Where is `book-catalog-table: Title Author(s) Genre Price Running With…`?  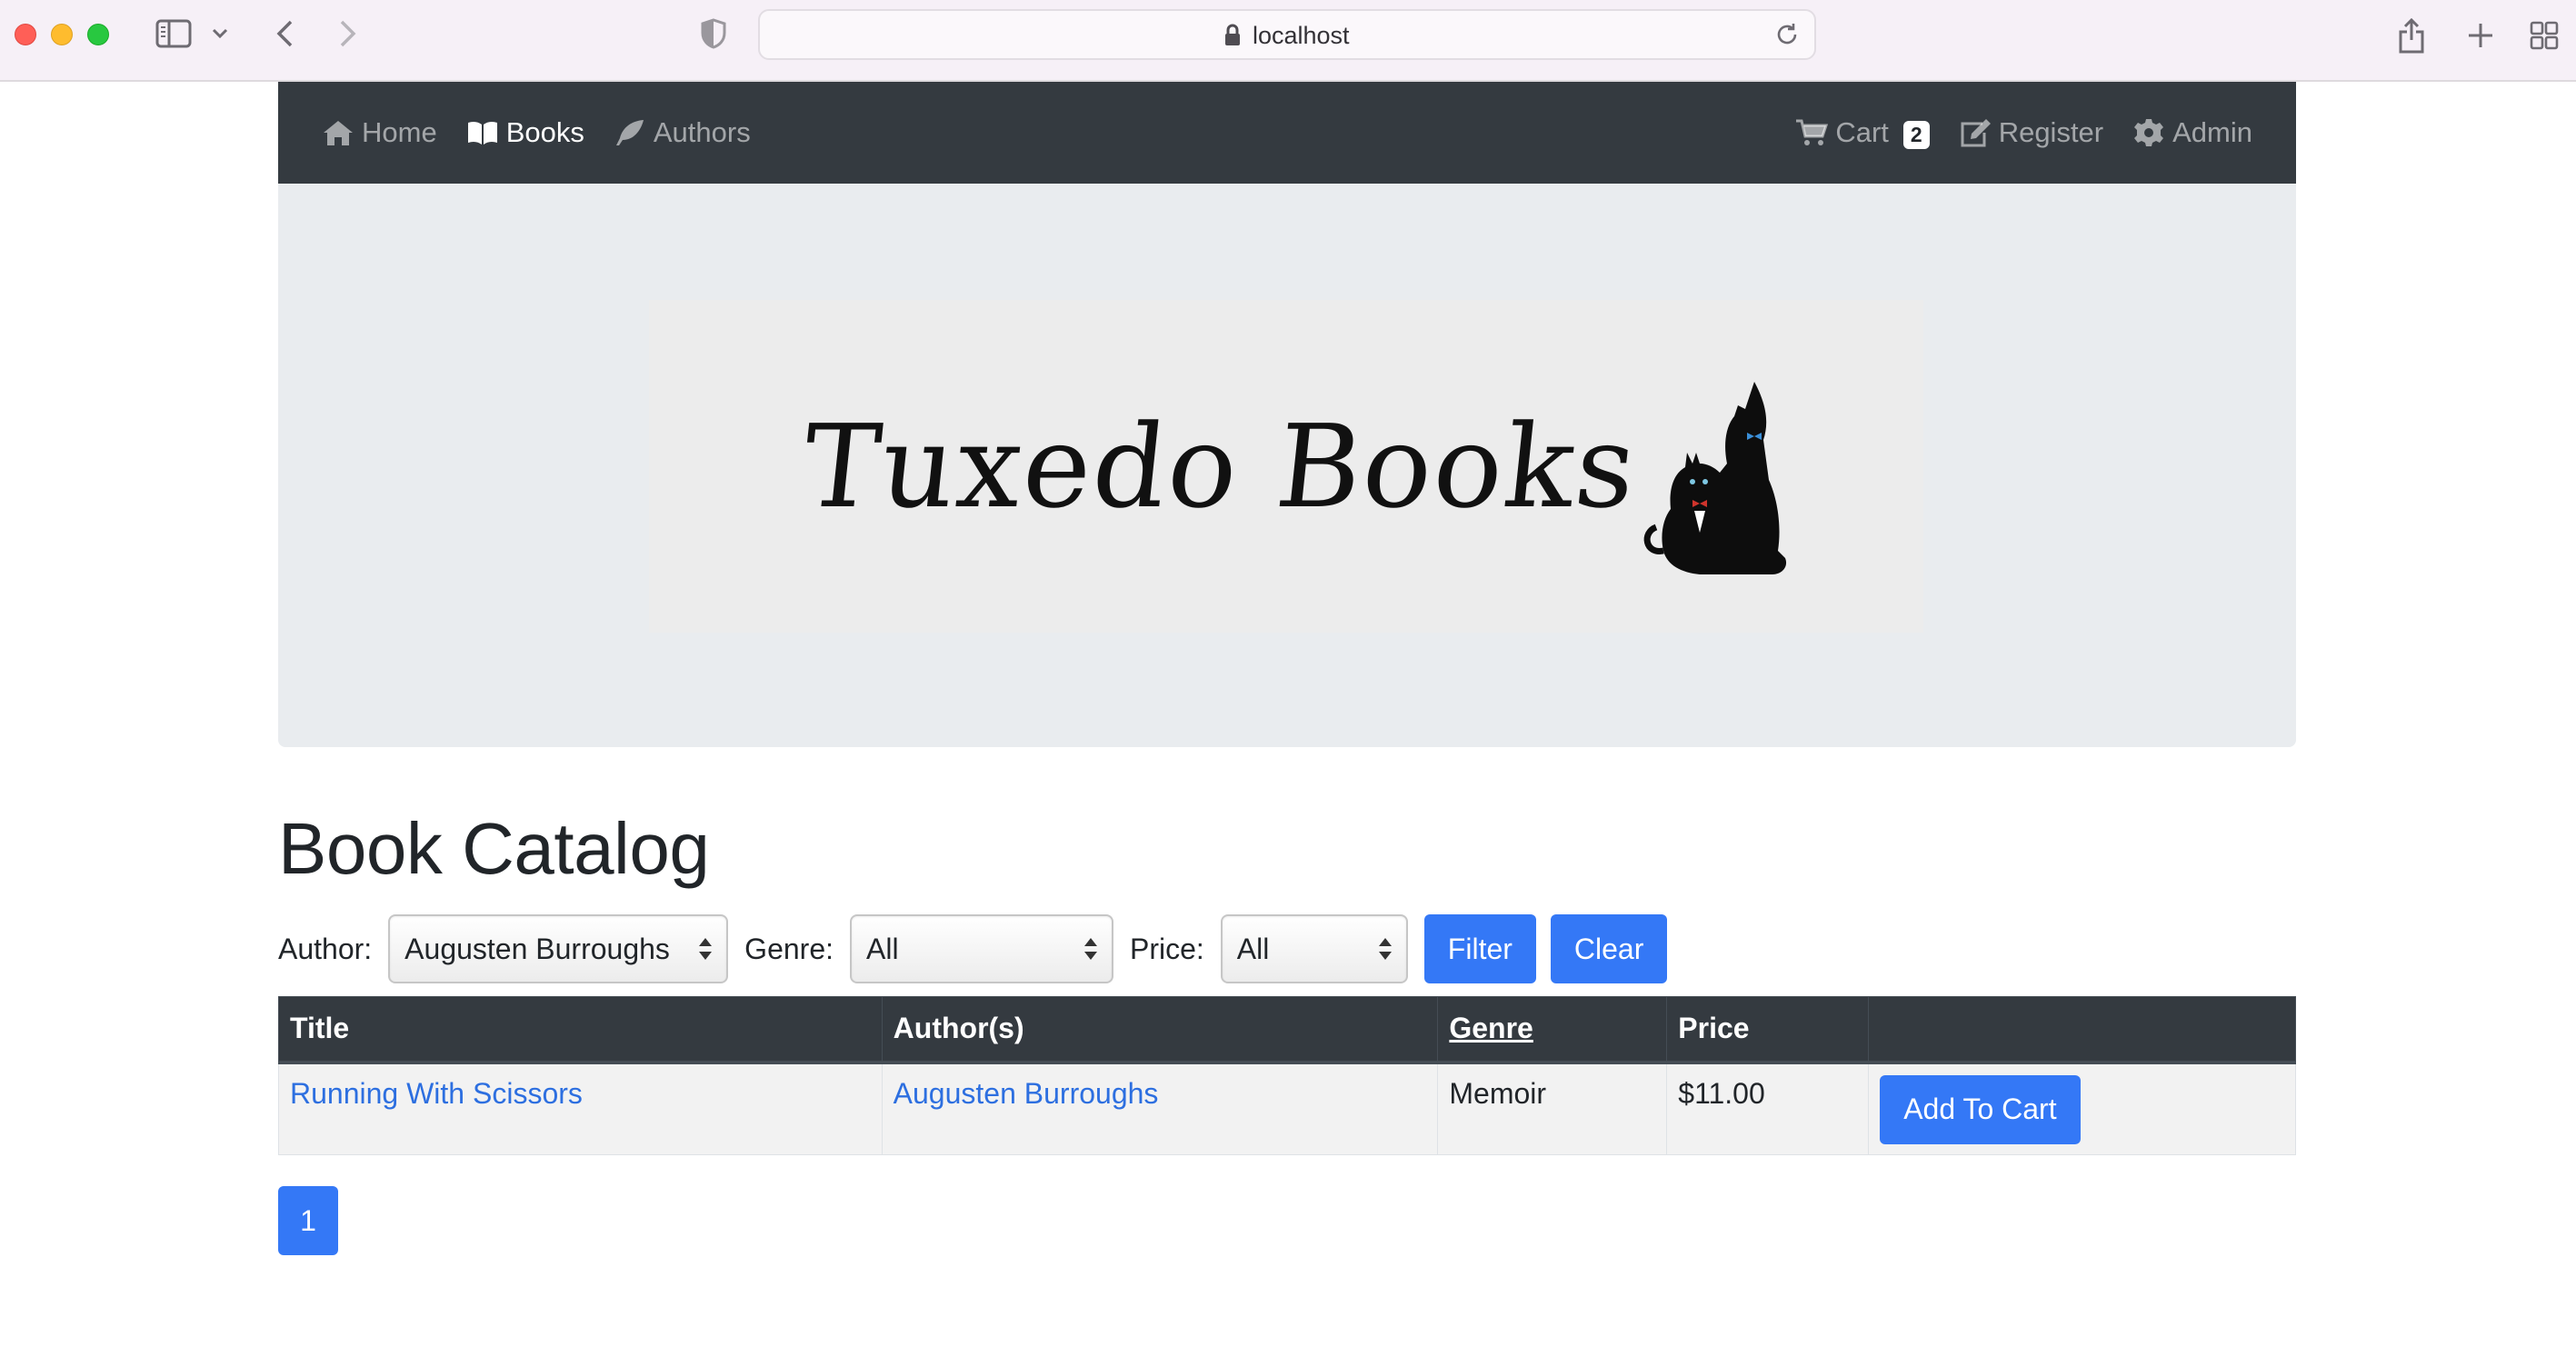 book-catalog-table: Title Author(s) Genre Price Running With… is located at coordinates (1287, 1075).